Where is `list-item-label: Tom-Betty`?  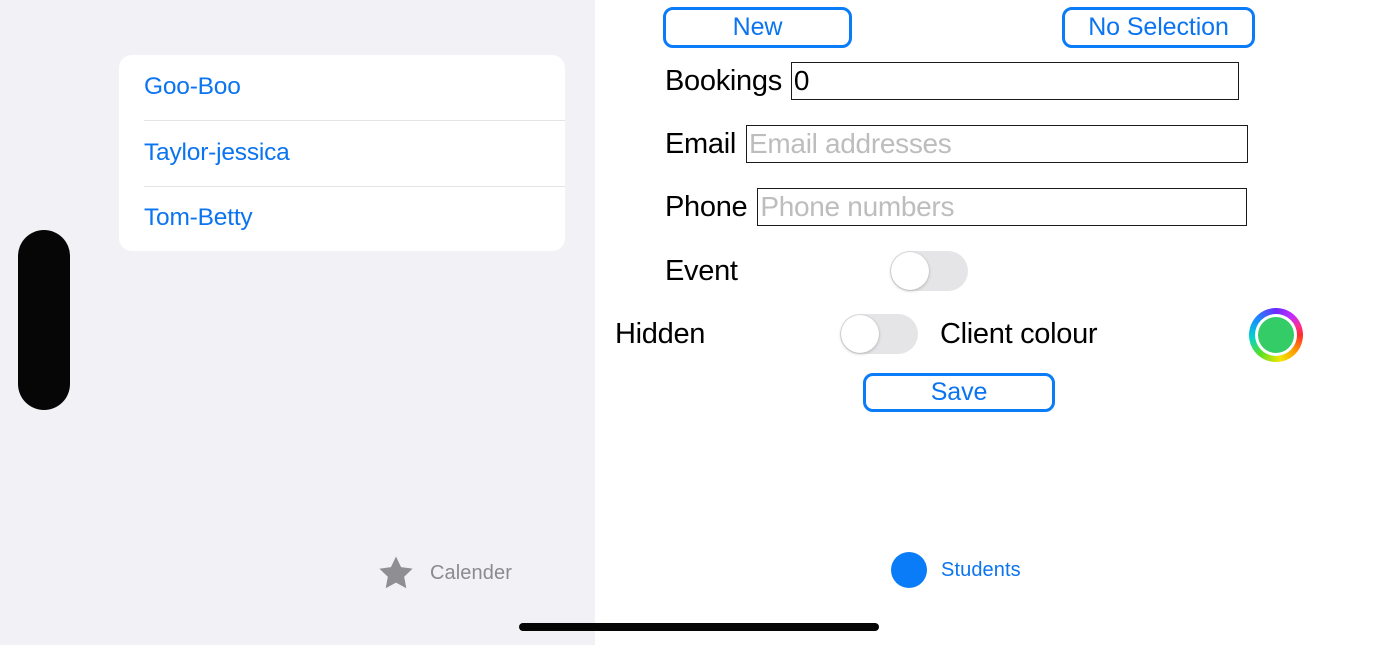 list-item-label: Tom-Betty is located at coordinates (198, 217).